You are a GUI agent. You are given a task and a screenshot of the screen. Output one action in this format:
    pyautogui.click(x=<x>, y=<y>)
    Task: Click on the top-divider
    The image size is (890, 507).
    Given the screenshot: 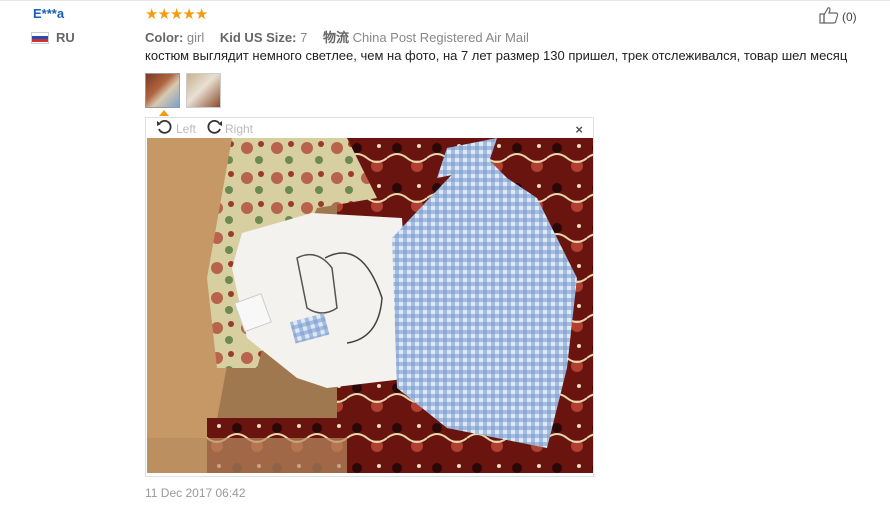 What is the action you would take?
    pyautogui.click(x=445, y=0)
    